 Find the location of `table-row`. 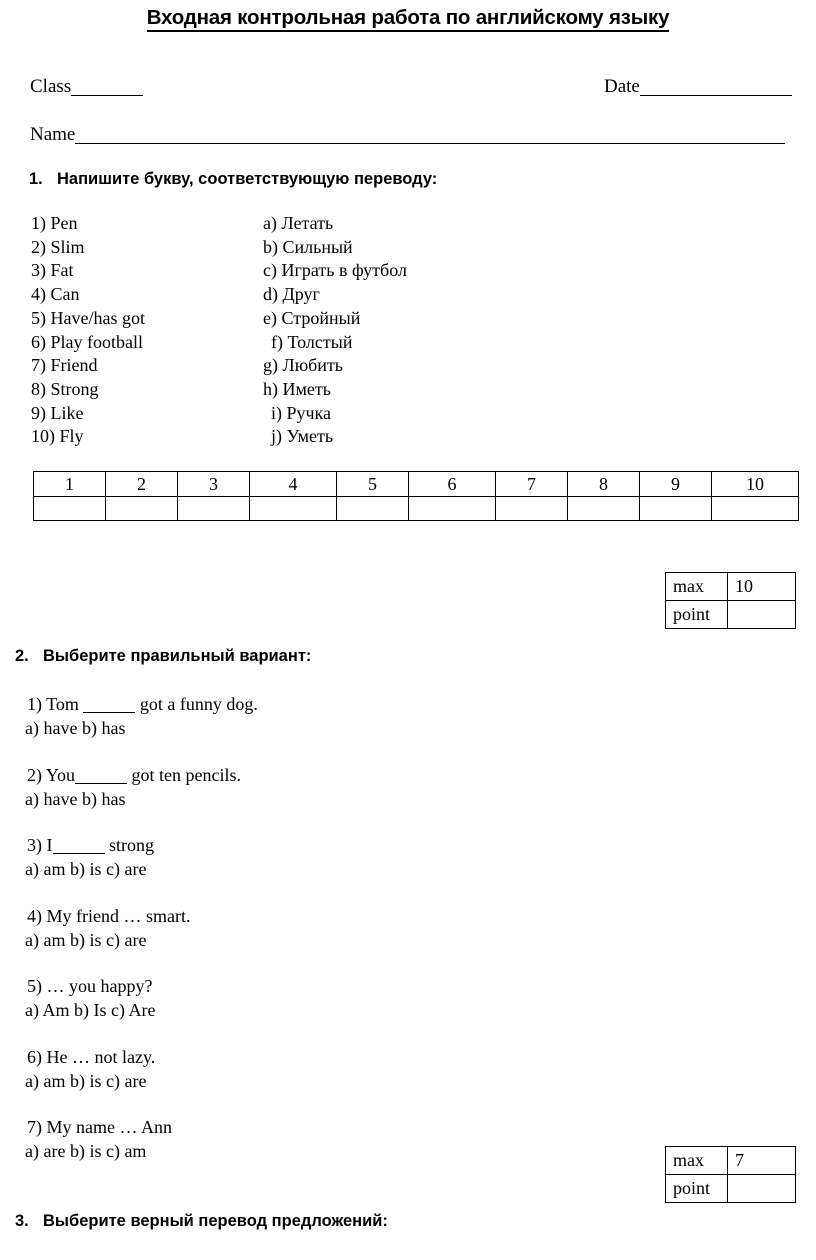

table-row is located at coordinates (416, 508).